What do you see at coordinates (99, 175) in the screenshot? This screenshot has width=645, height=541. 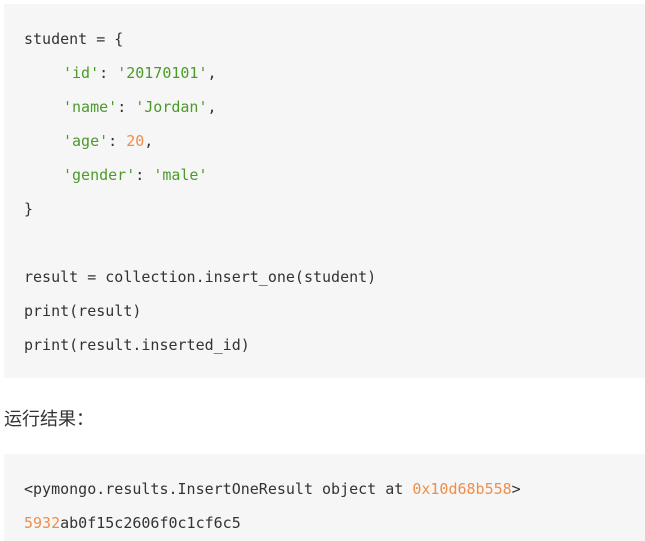 I see `dict-key: 'gender'` at bounding box center [99, 175].